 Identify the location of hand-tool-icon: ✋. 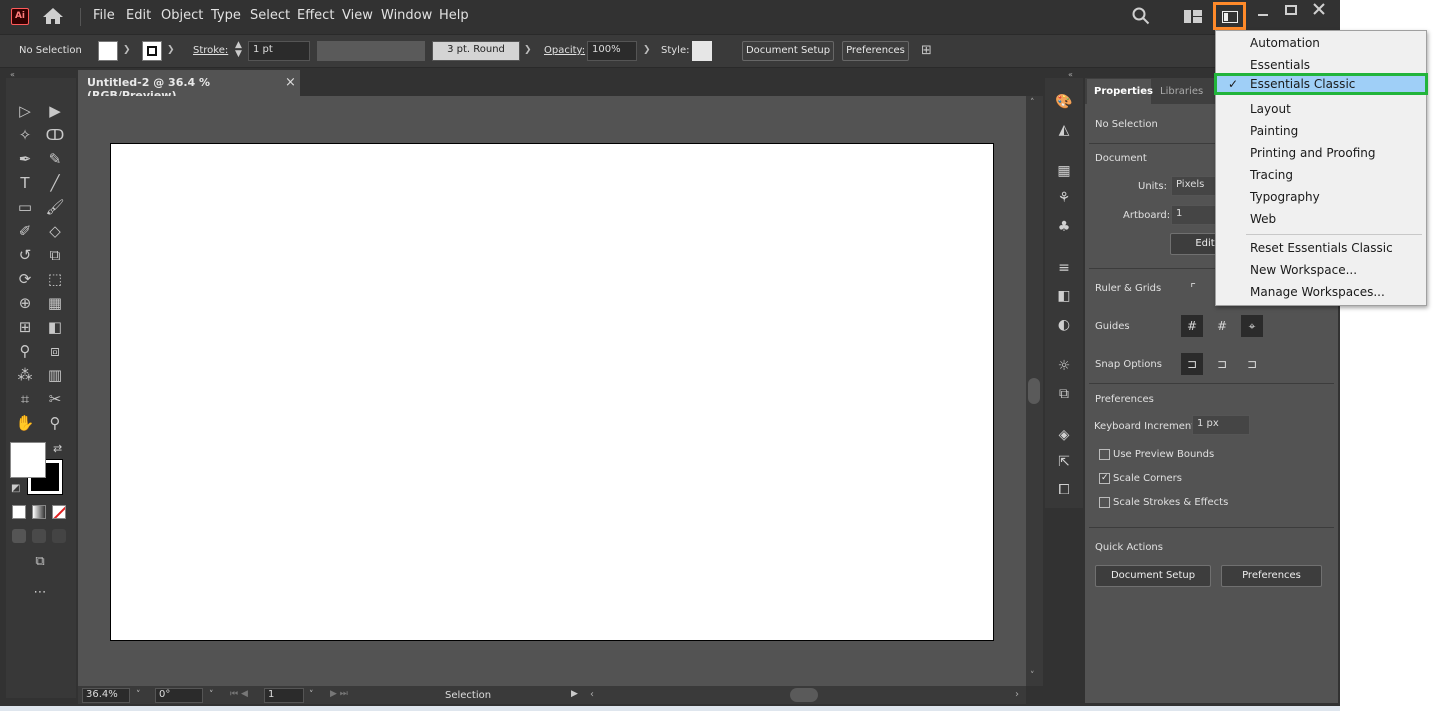
(25, 423).